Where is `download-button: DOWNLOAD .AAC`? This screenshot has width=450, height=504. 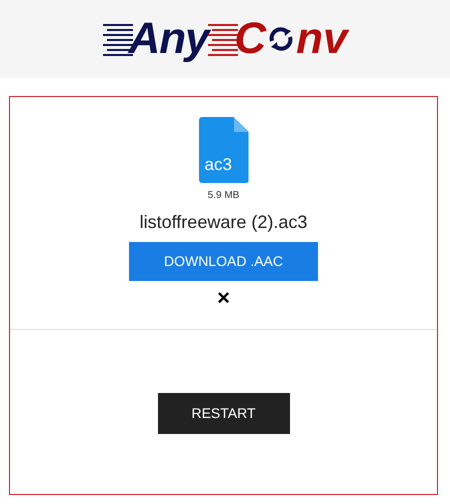
download-button: DOWNLOAD .AAC is located at coordinates (223, 261).